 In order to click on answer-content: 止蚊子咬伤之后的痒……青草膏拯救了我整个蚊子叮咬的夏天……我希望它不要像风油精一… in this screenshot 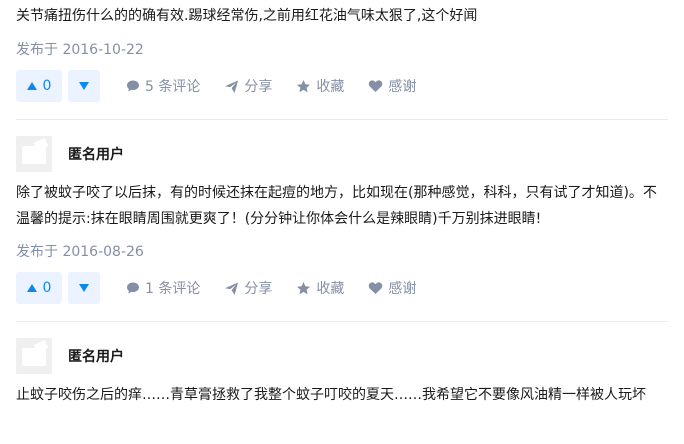, I will do `click(331, 395)`.